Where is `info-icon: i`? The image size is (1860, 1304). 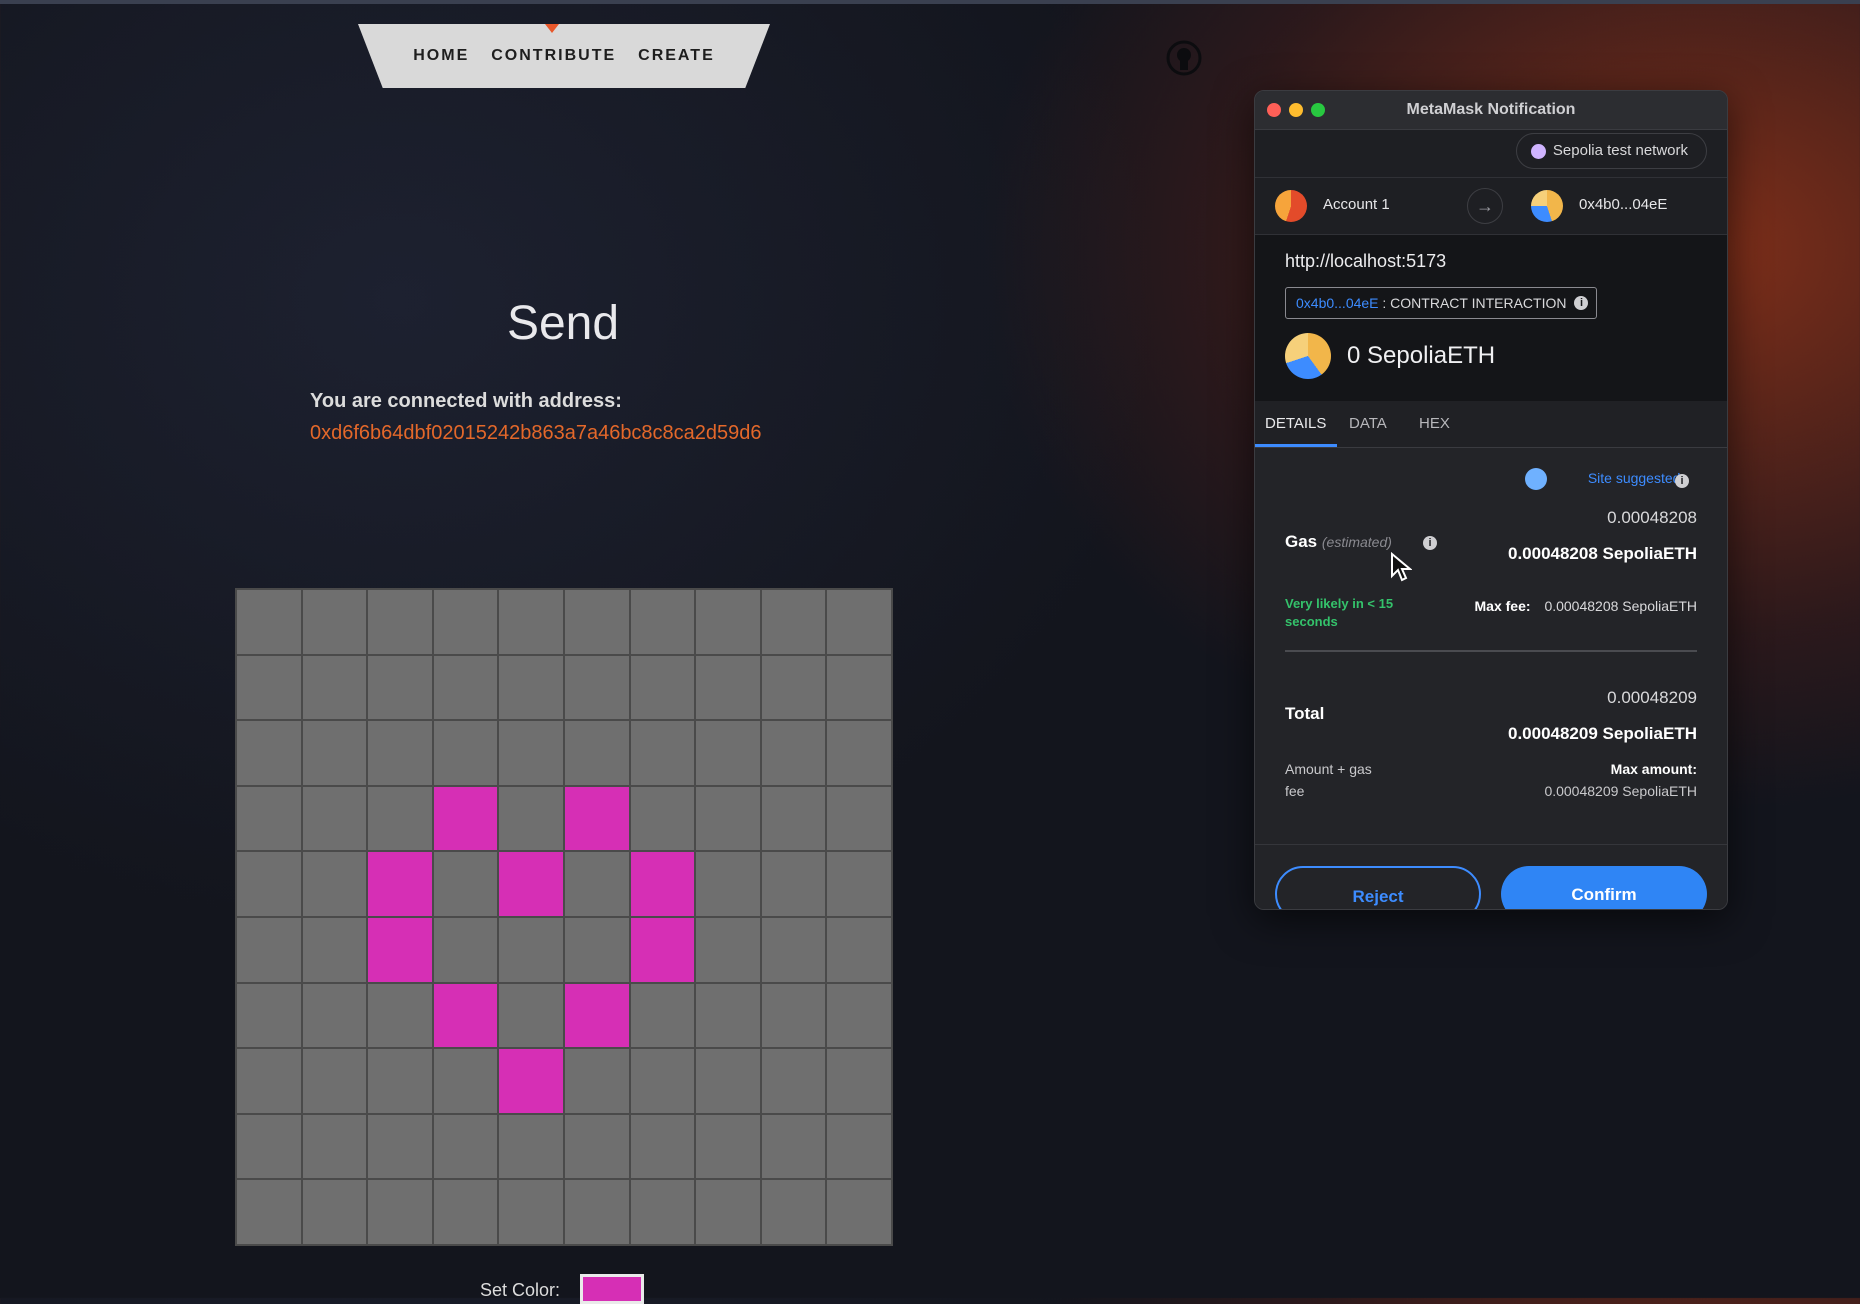
info-icon: i is located at coordinates (1581, 303).